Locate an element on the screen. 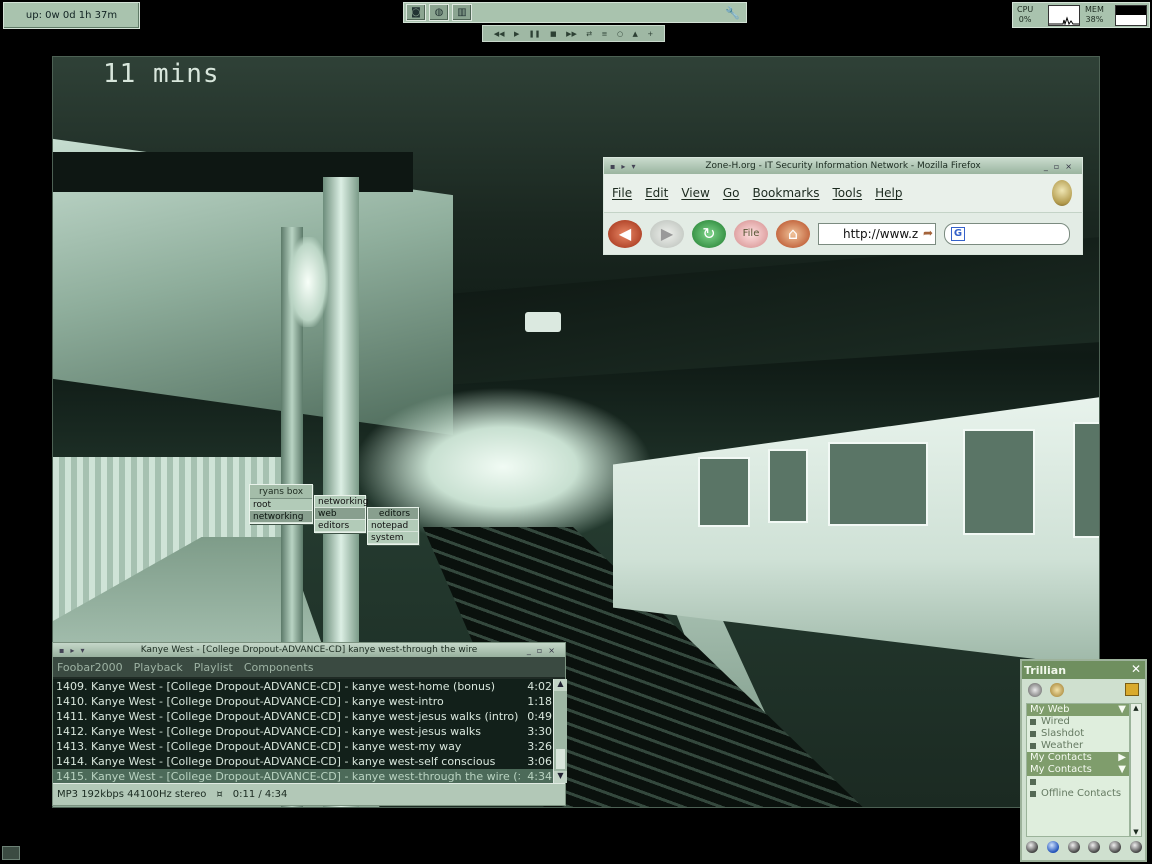 Image resolution: width=1152 pixels, height=864 pixels. go-icon: ➦ is located at coordinates (928, 233).